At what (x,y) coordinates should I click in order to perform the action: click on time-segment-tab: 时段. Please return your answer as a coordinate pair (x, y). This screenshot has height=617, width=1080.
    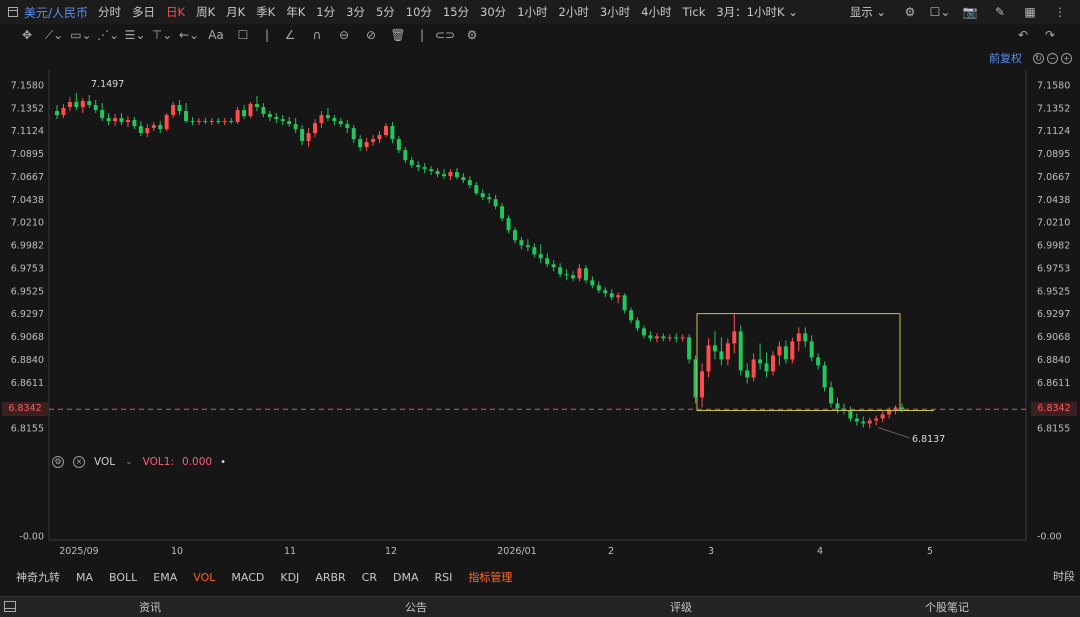
    Looking at the image, I should click on (1064, 576).